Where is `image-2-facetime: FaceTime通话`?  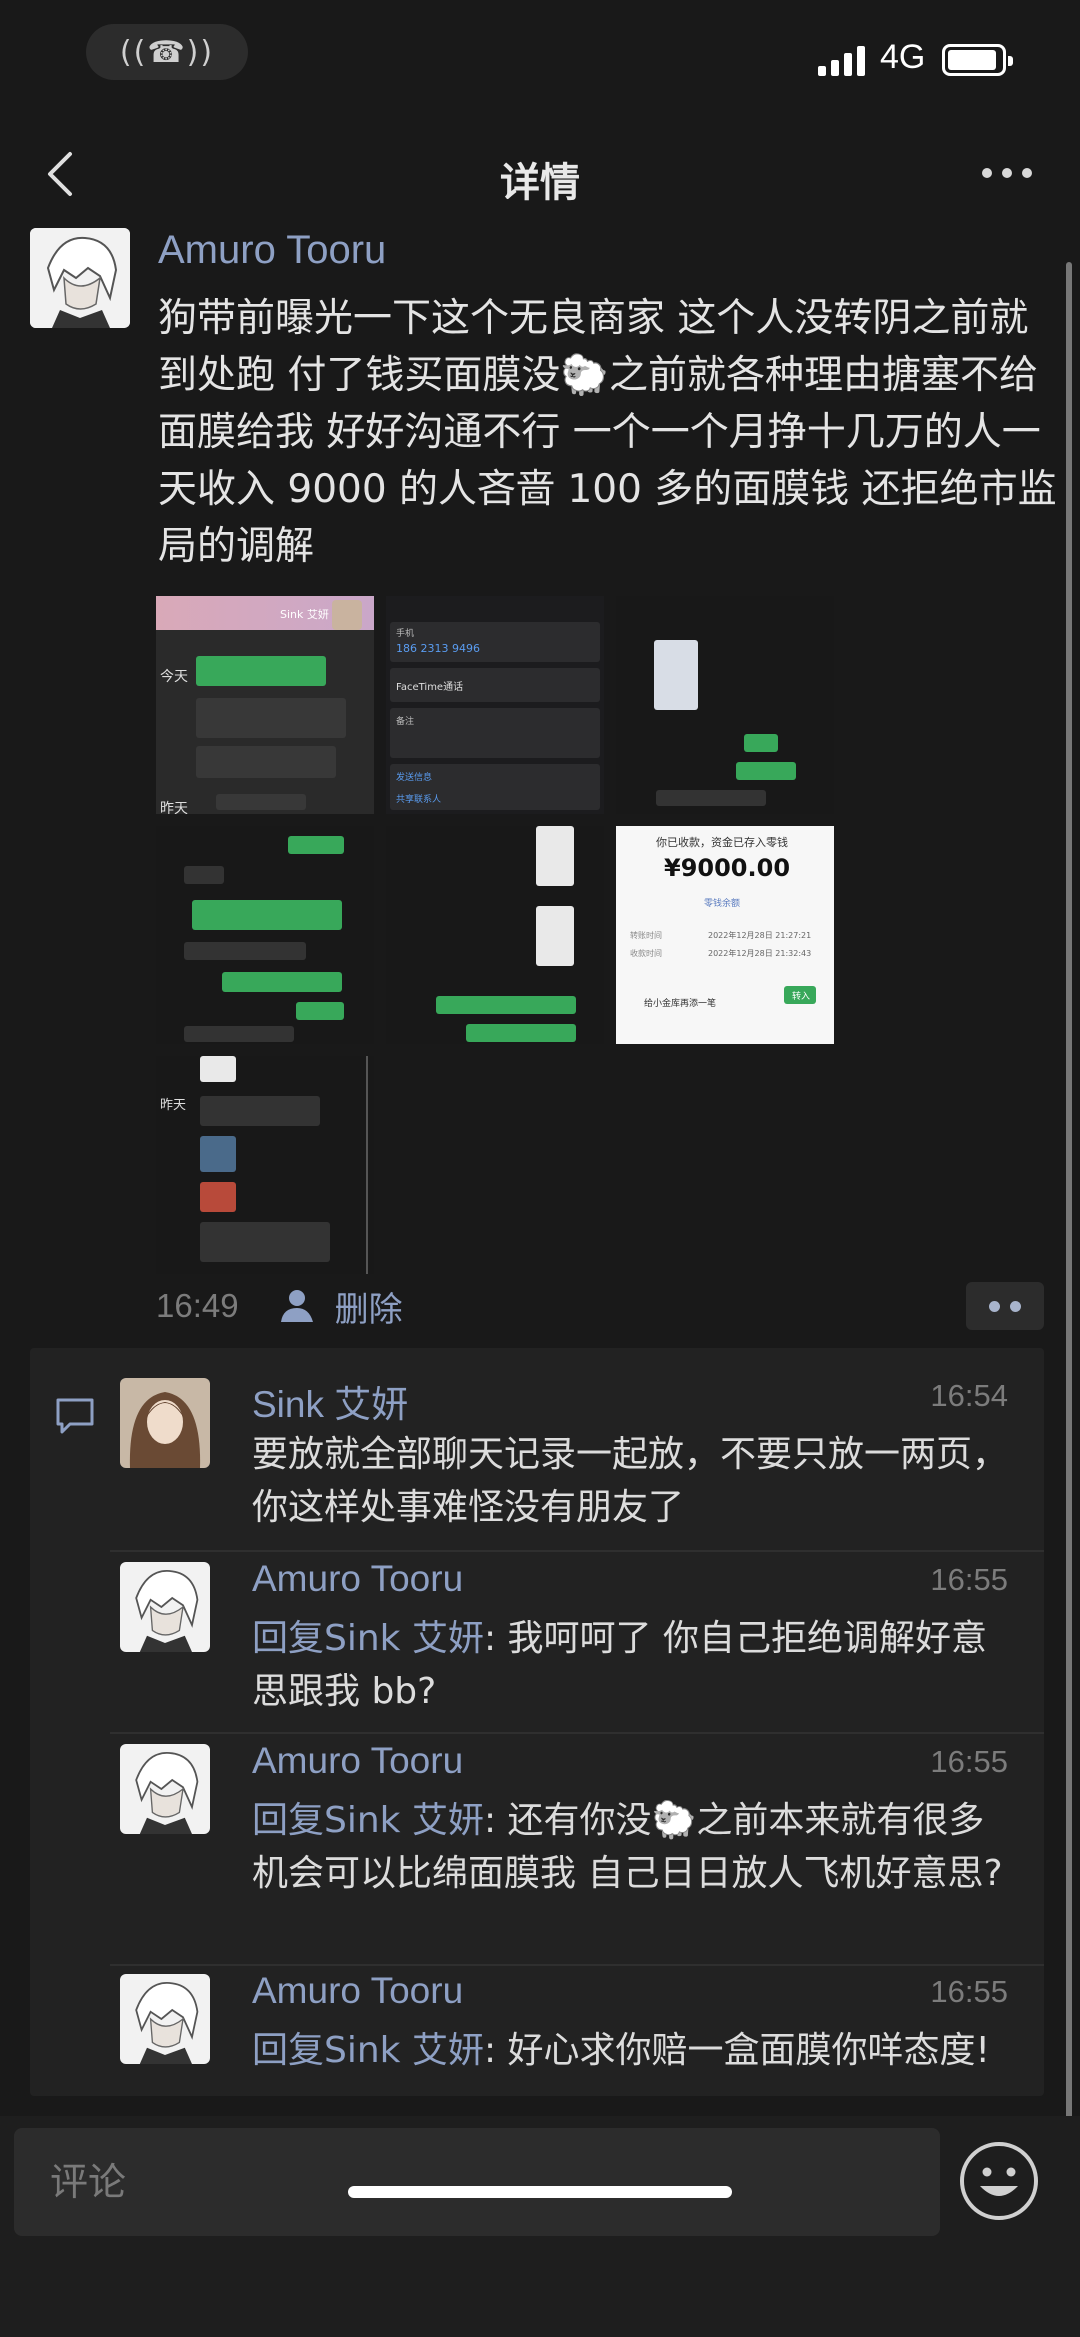 image-2-facetime: FaceTime通话 is located at coordinates (430, 687).